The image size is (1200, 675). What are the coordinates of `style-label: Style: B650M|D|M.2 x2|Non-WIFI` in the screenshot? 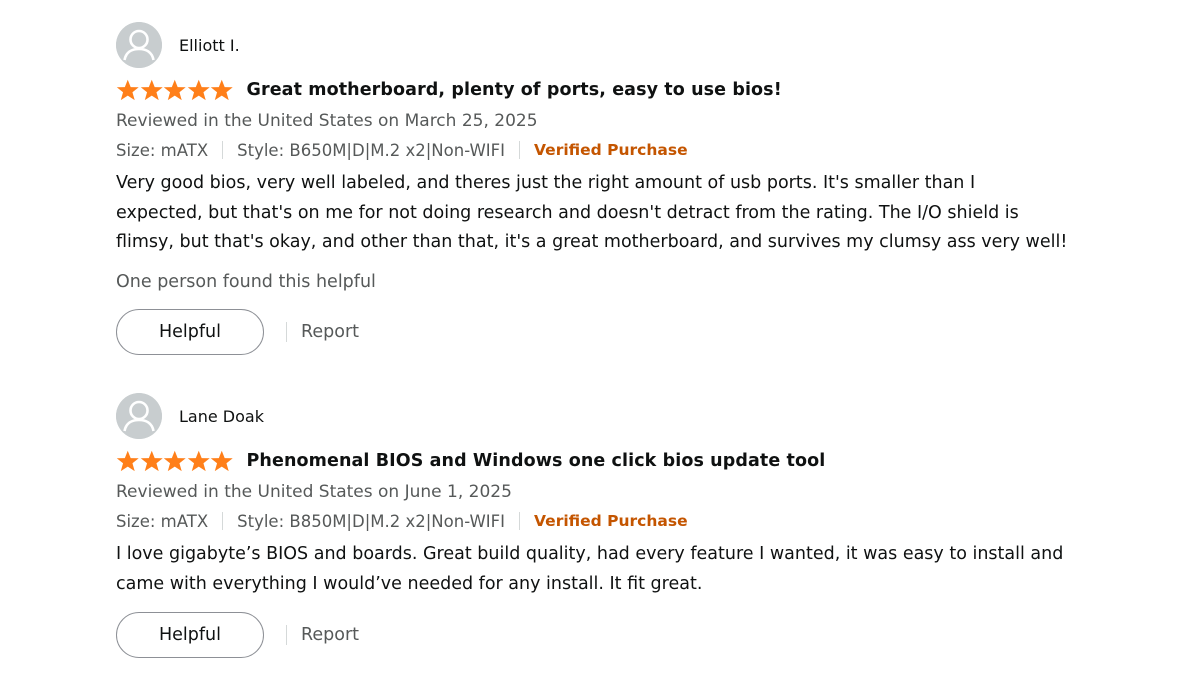 It's located at (371, 150).